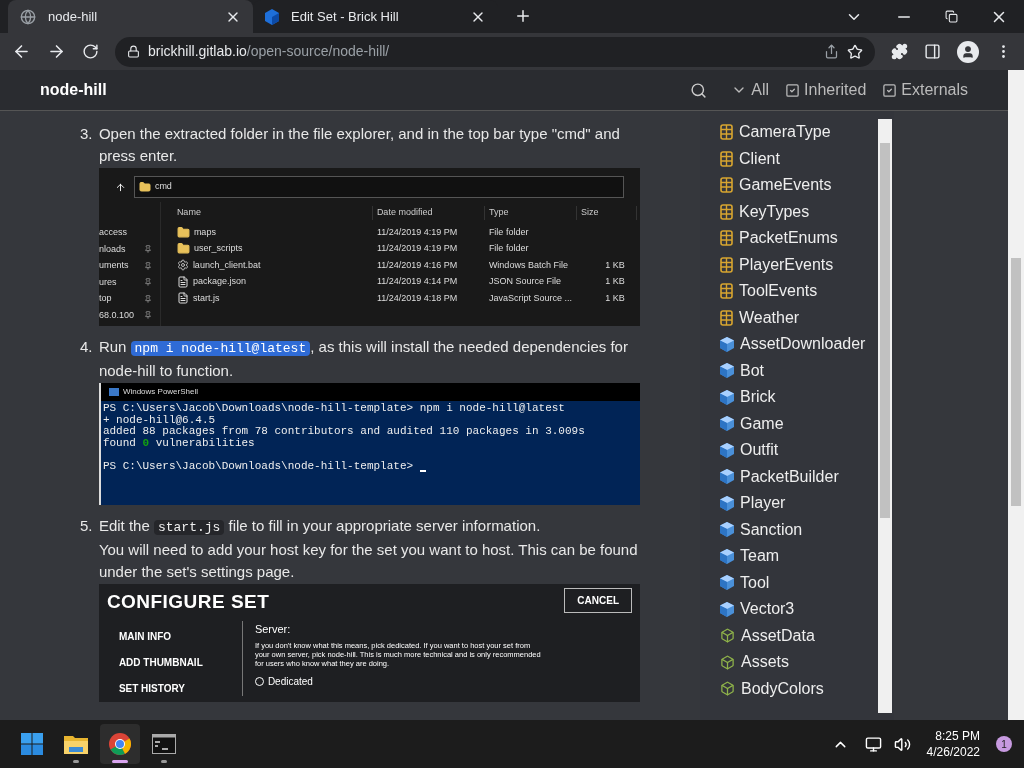  Describe the element at coordinates (365, 90) in the screenshot. I see `site-title: node-hill` at that location.